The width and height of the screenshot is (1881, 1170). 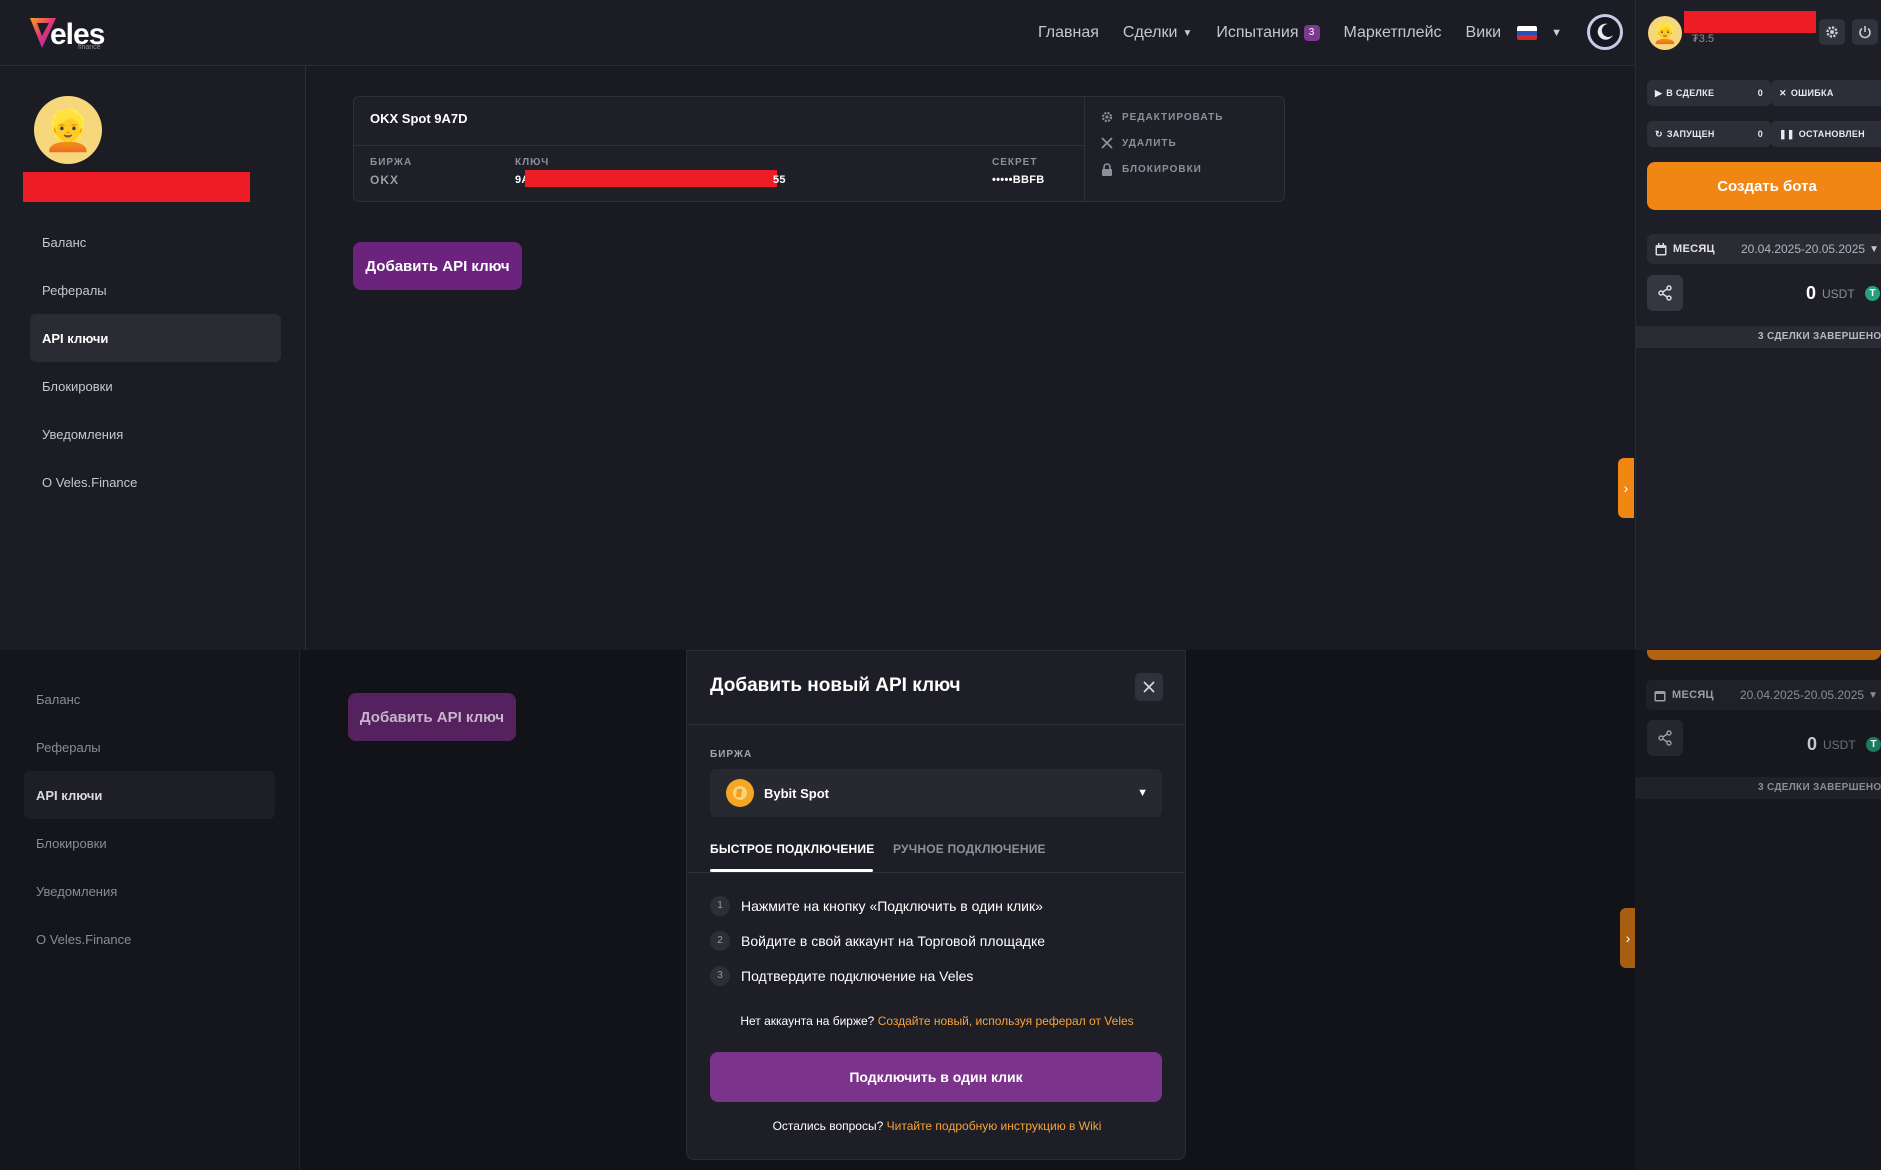 I want to click on calendar-icon, so click(x=1661, y=248).